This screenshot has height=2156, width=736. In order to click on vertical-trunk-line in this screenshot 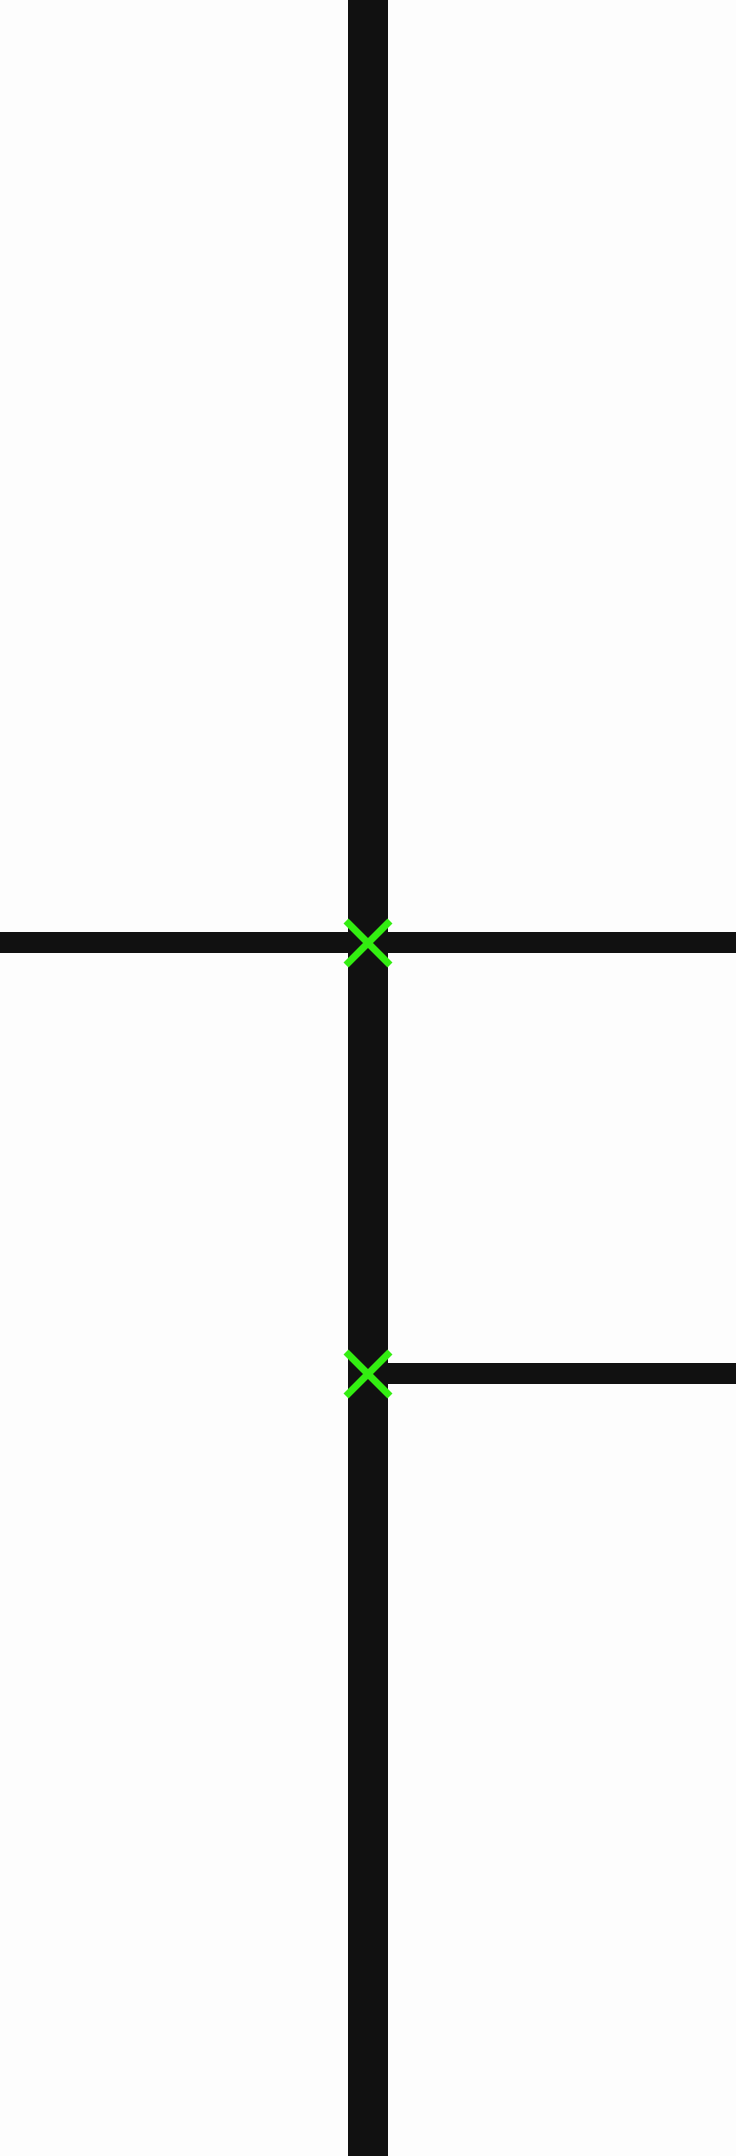, I will do `click(368, 1078)`.